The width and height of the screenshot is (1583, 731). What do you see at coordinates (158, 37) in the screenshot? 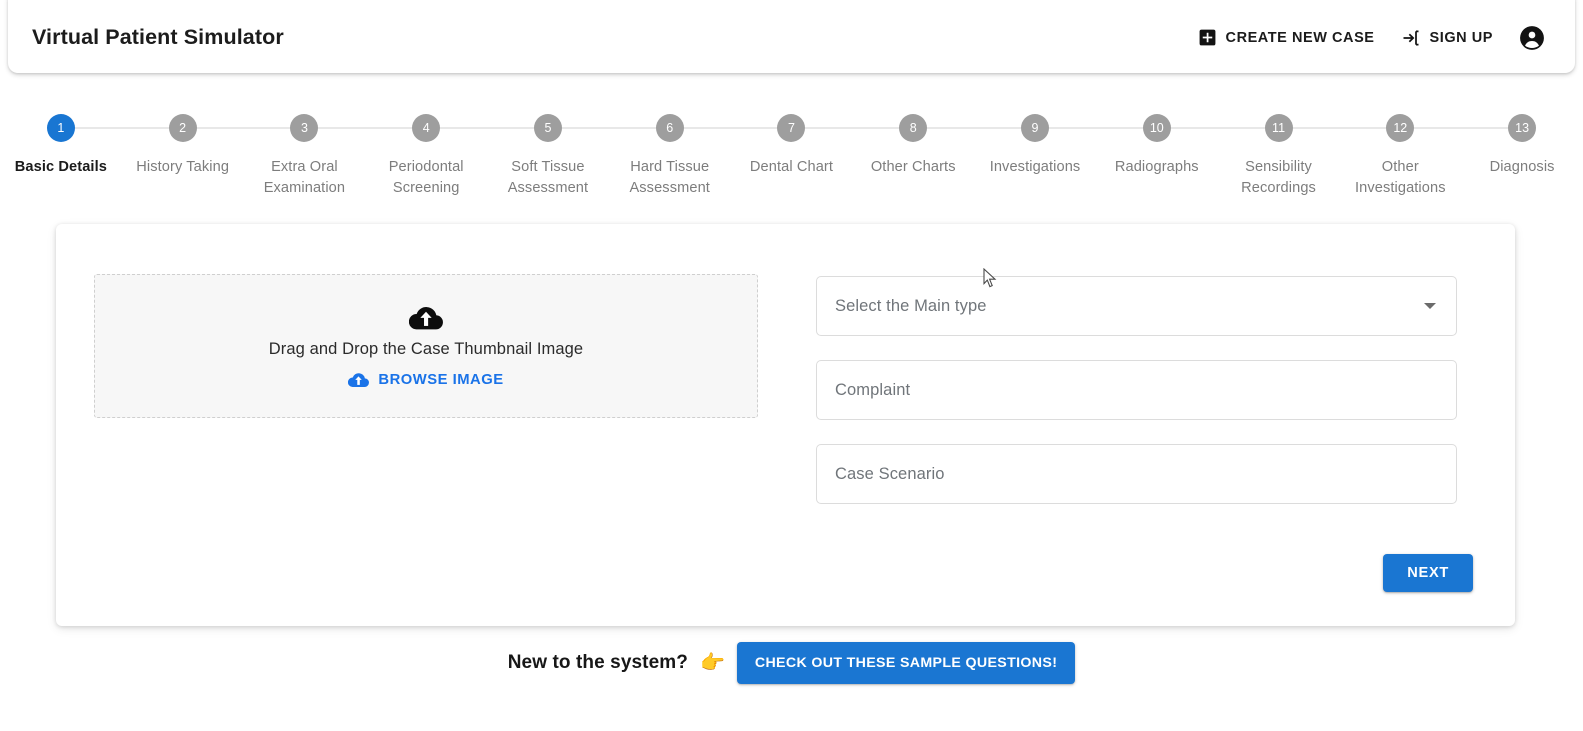
I see `page-title: Virtual Patient Simulator` at bounding box center [158, 37].